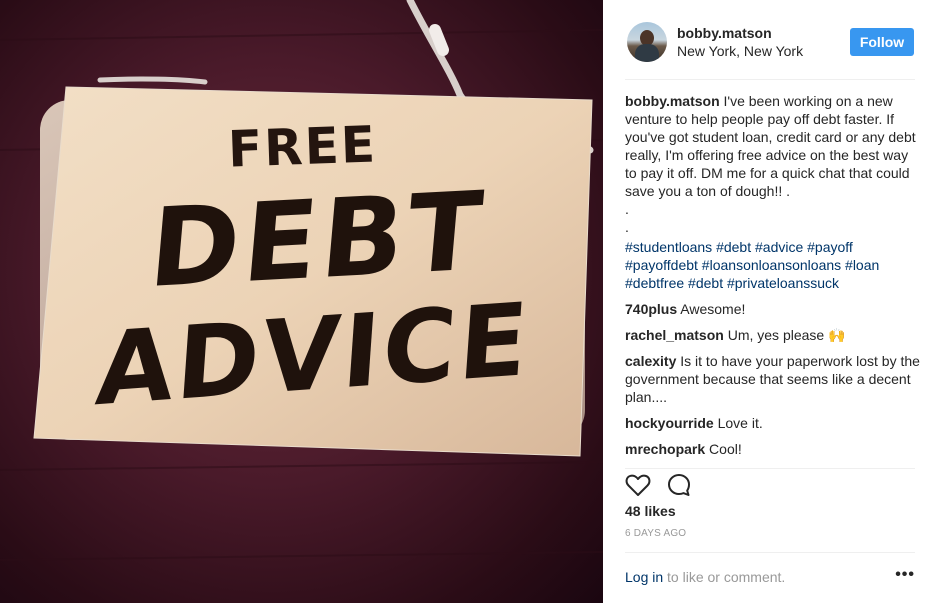 The image size is (936, 603). I want to click on comment-text: Love it., so click(740, 423).